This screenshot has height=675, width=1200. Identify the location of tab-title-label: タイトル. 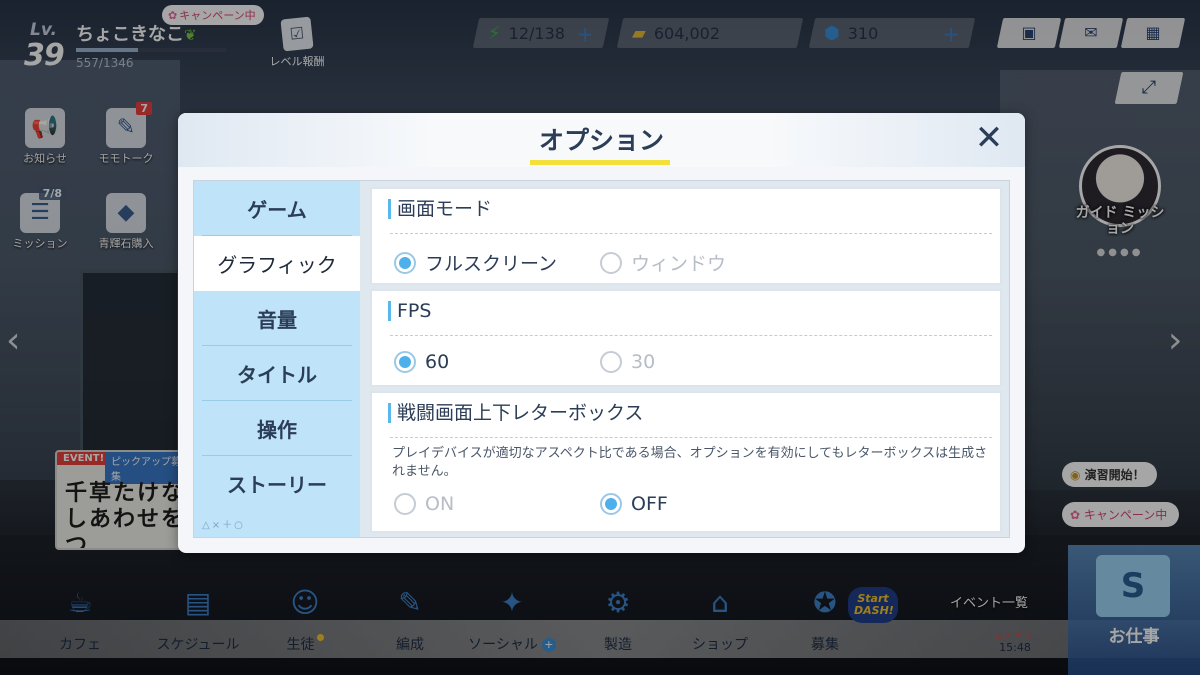
(277, 375).